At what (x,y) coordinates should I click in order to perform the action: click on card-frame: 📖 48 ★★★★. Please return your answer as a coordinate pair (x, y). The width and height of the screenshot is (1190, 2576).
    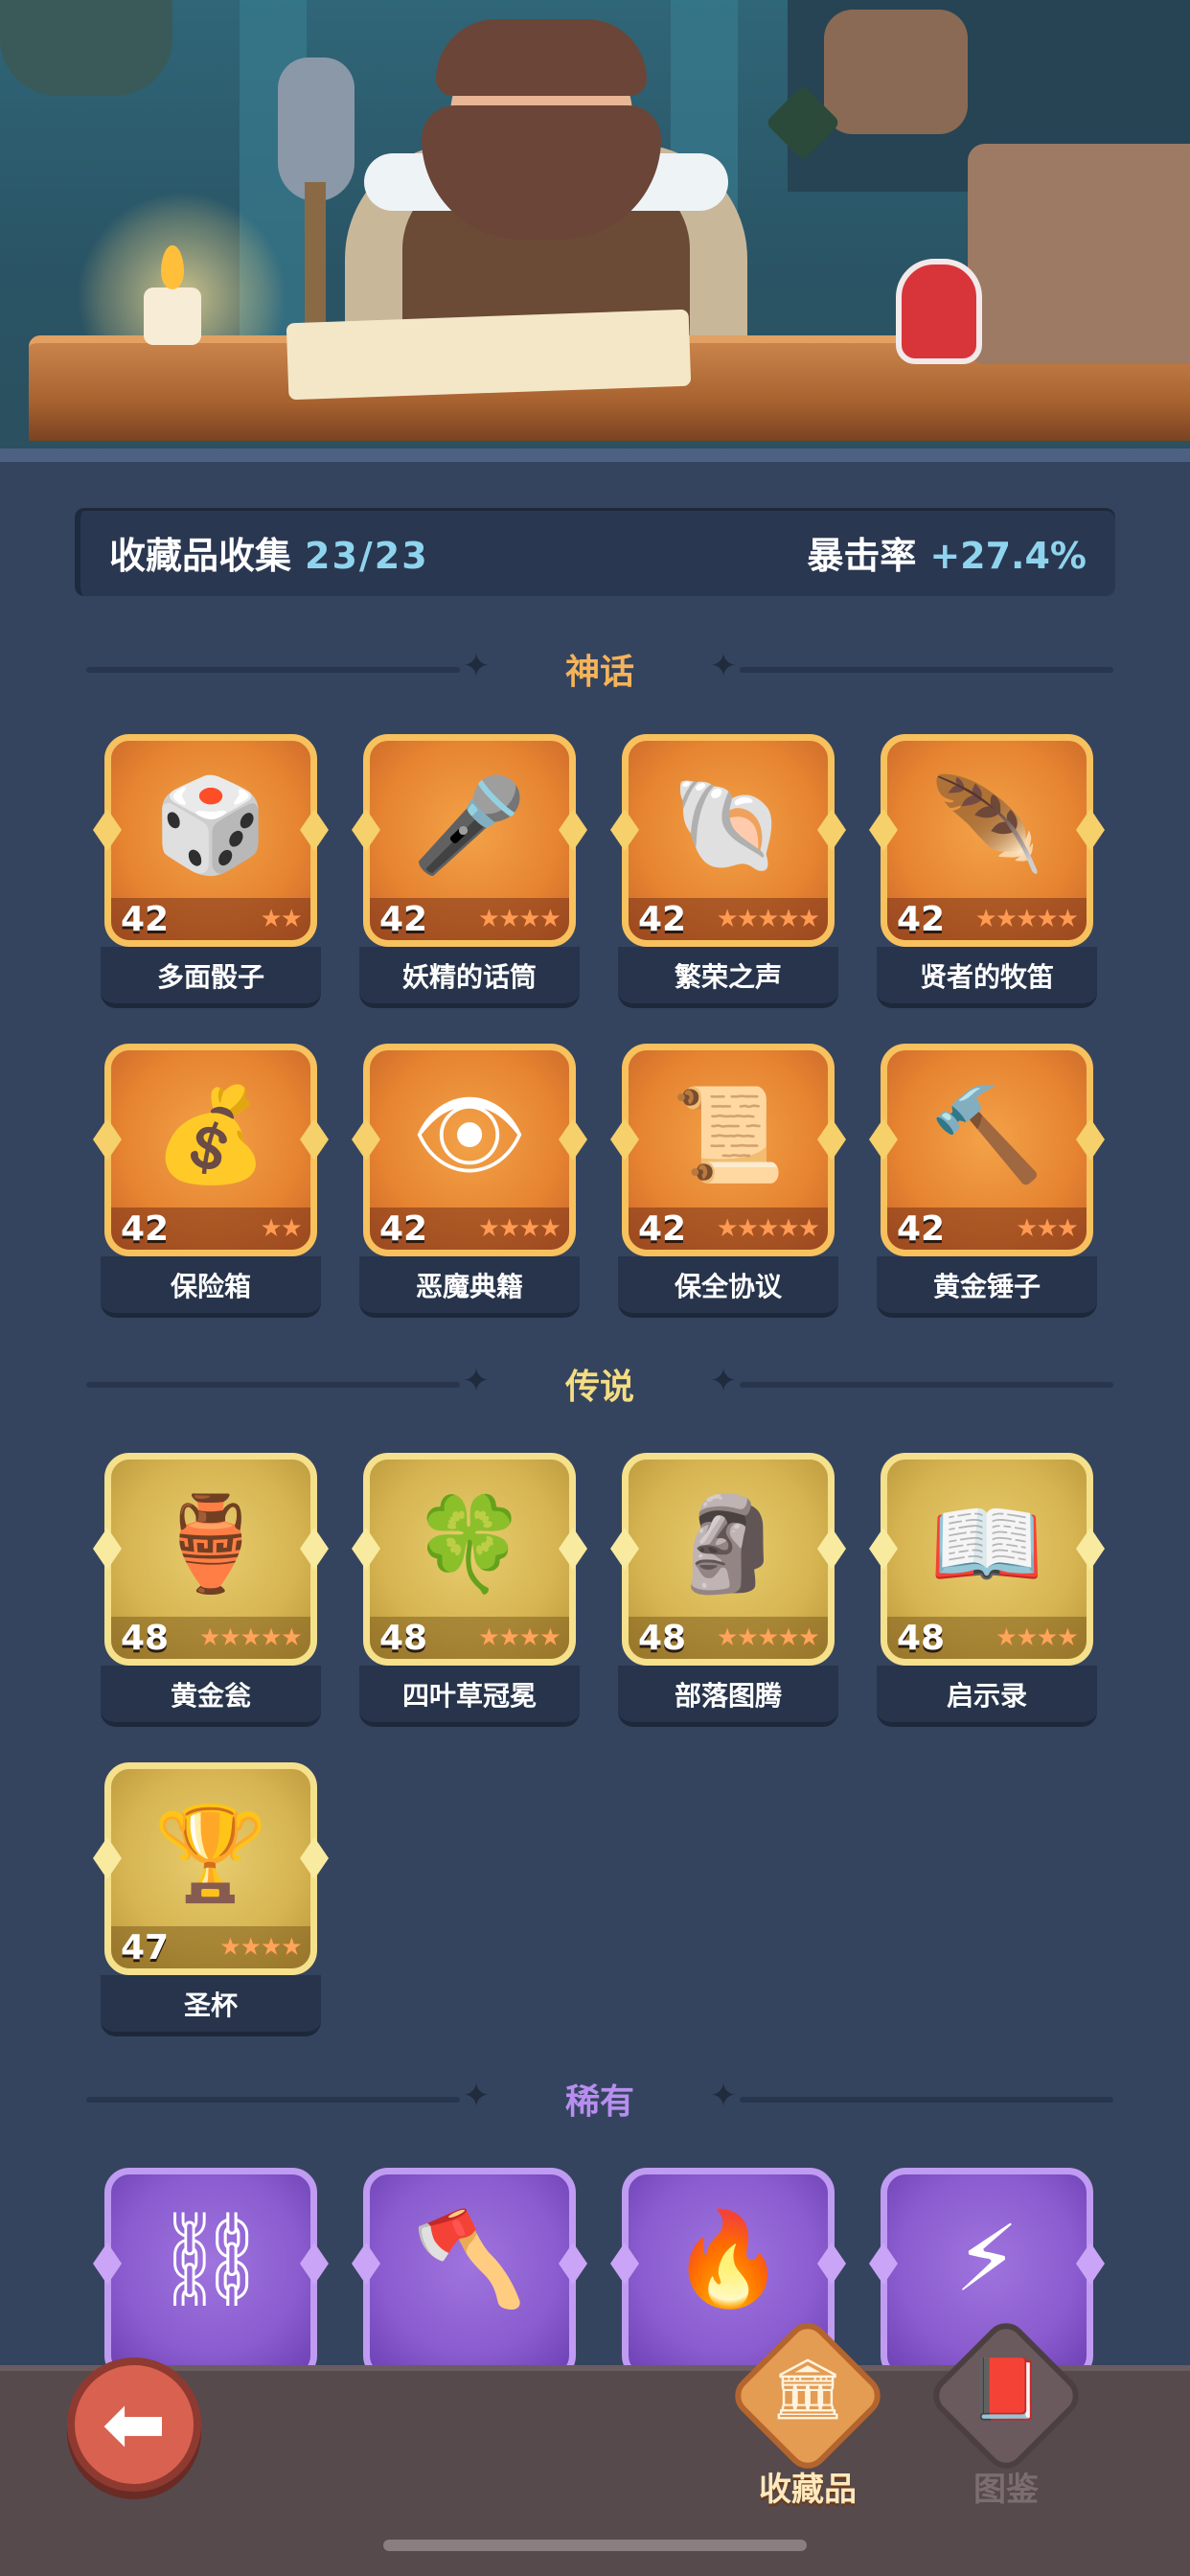
    Looking at the image, I should click on (987, 1559).